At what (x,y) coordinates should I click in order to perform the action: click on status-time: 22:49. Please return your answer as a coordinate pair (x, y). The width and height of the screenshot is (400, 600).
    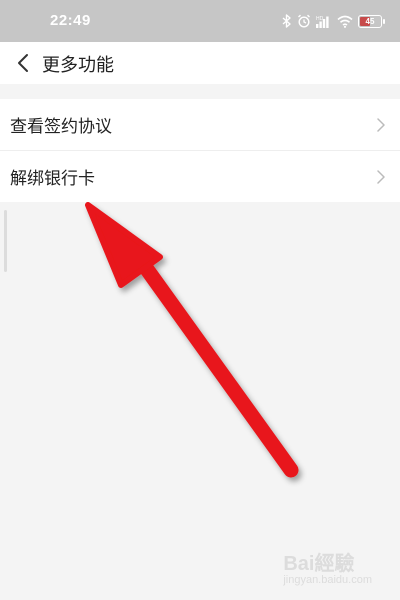
    Looking at the image, I should click on (70, 20).